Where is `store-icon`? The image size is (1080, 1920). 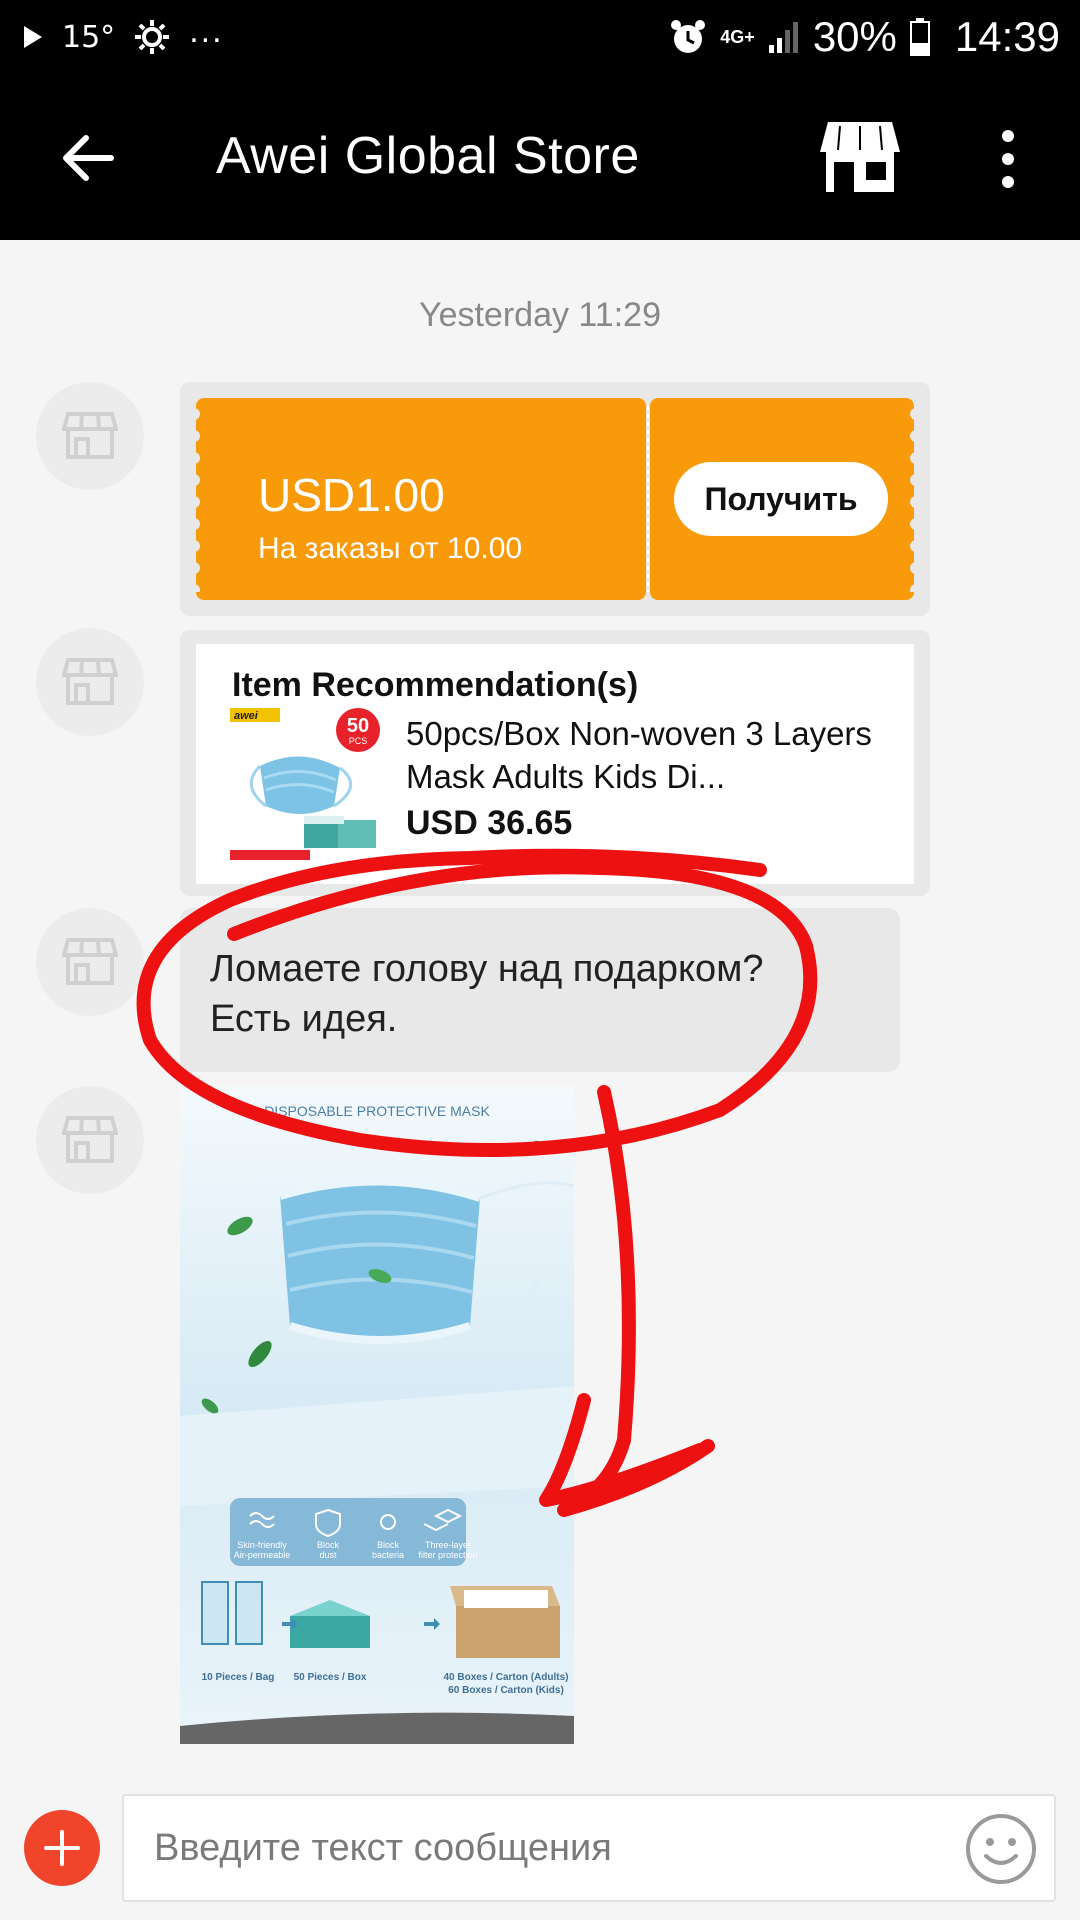
store-icon is located at coordinates (860, 157).